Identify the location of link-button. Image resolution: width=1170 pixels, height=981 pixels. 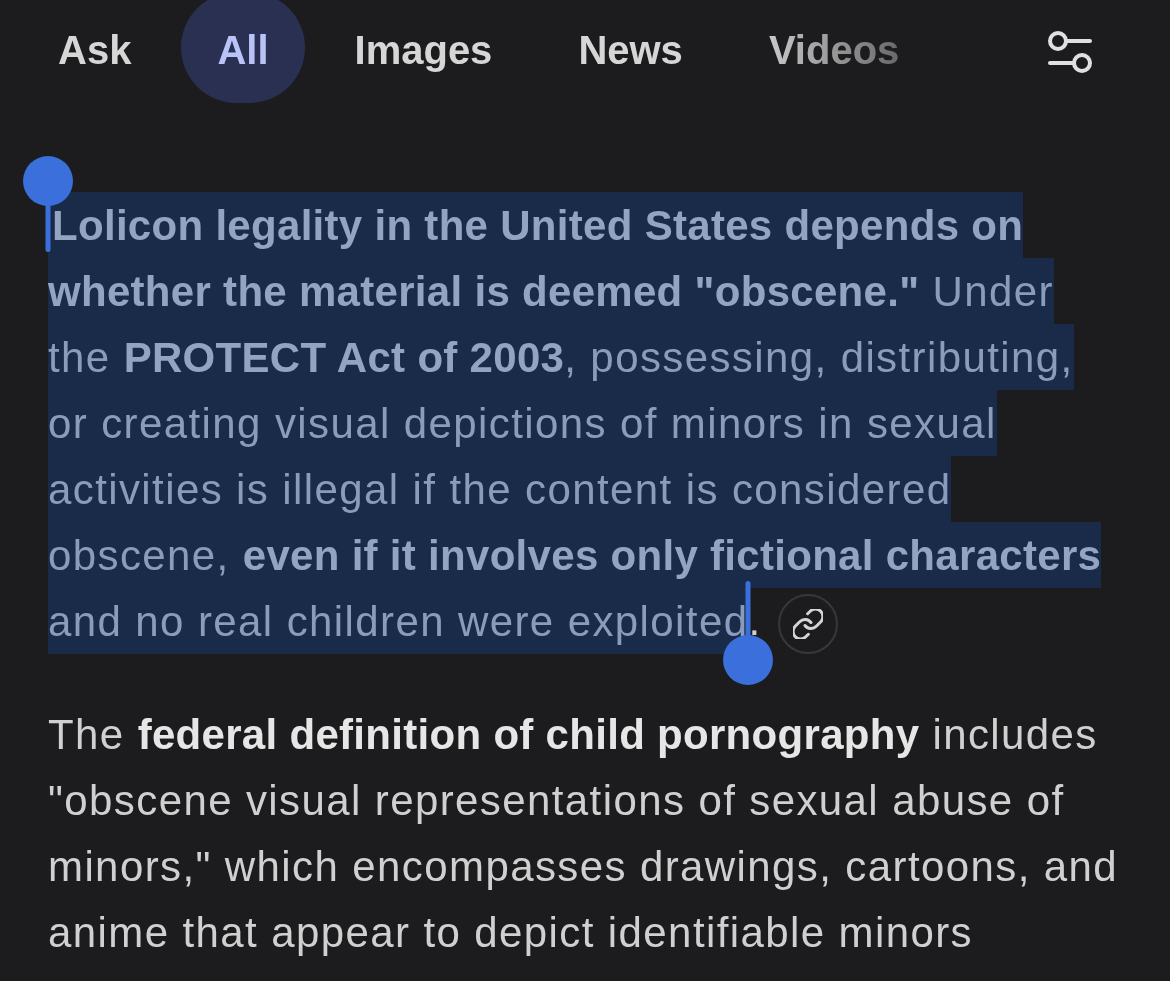
(807, 623).